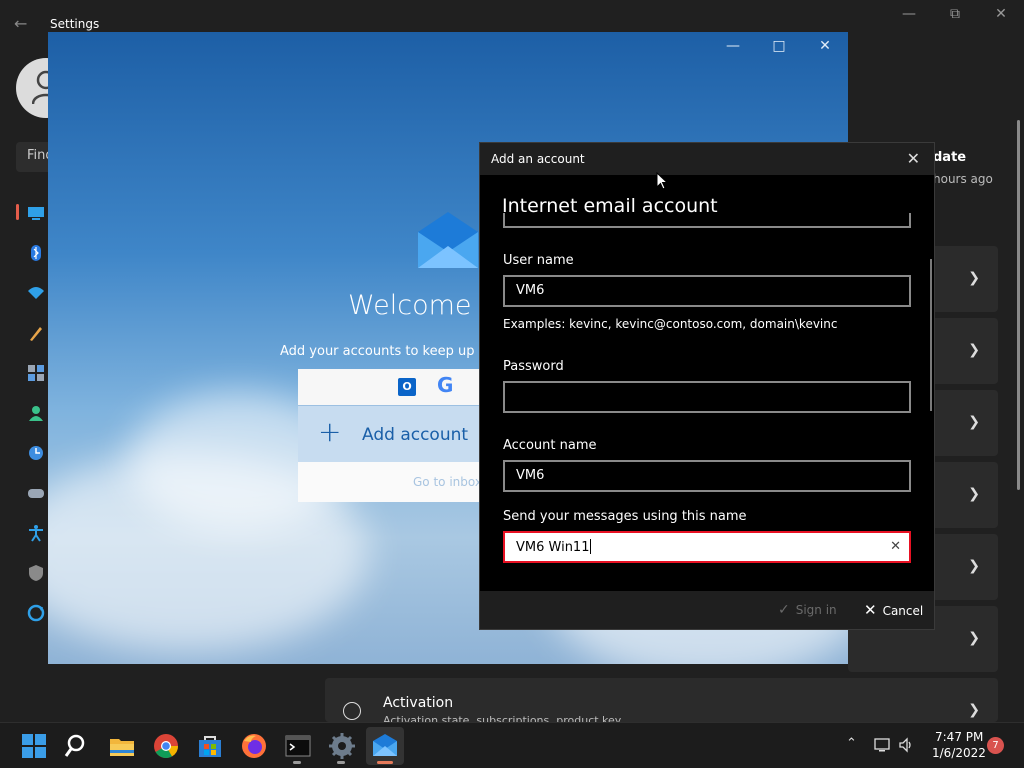  Describe the element at coordinates (784, 610) in the screenshot. I see `checkmark-icon: ✓` at that location.